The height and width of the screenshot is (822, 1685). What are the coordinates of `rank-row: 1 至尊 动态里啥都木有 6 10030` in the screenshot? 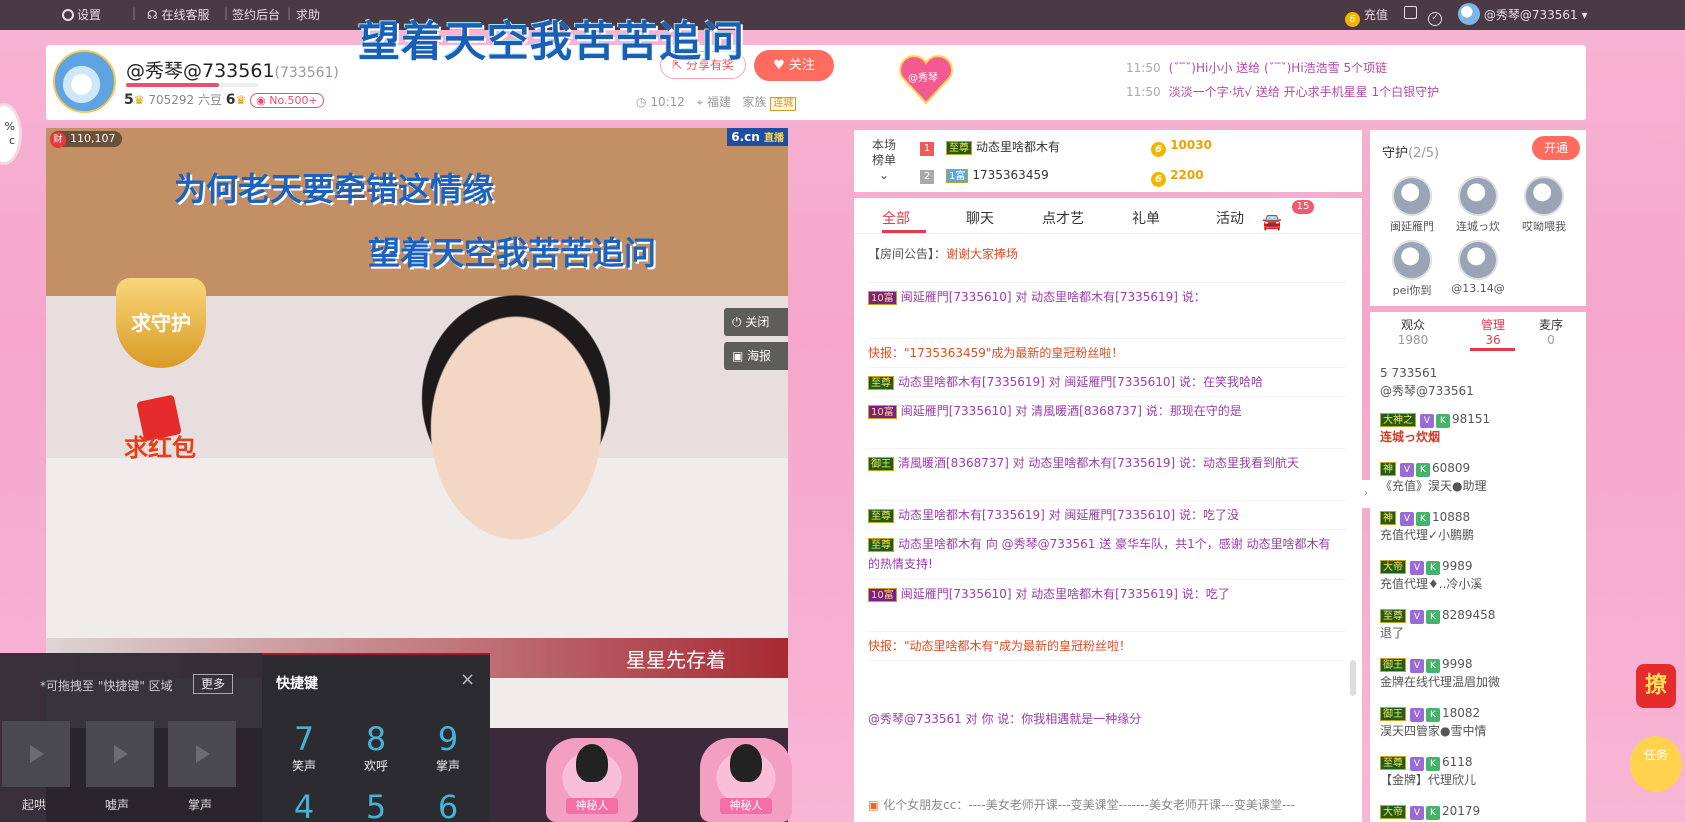 It's located at (1066, 150).